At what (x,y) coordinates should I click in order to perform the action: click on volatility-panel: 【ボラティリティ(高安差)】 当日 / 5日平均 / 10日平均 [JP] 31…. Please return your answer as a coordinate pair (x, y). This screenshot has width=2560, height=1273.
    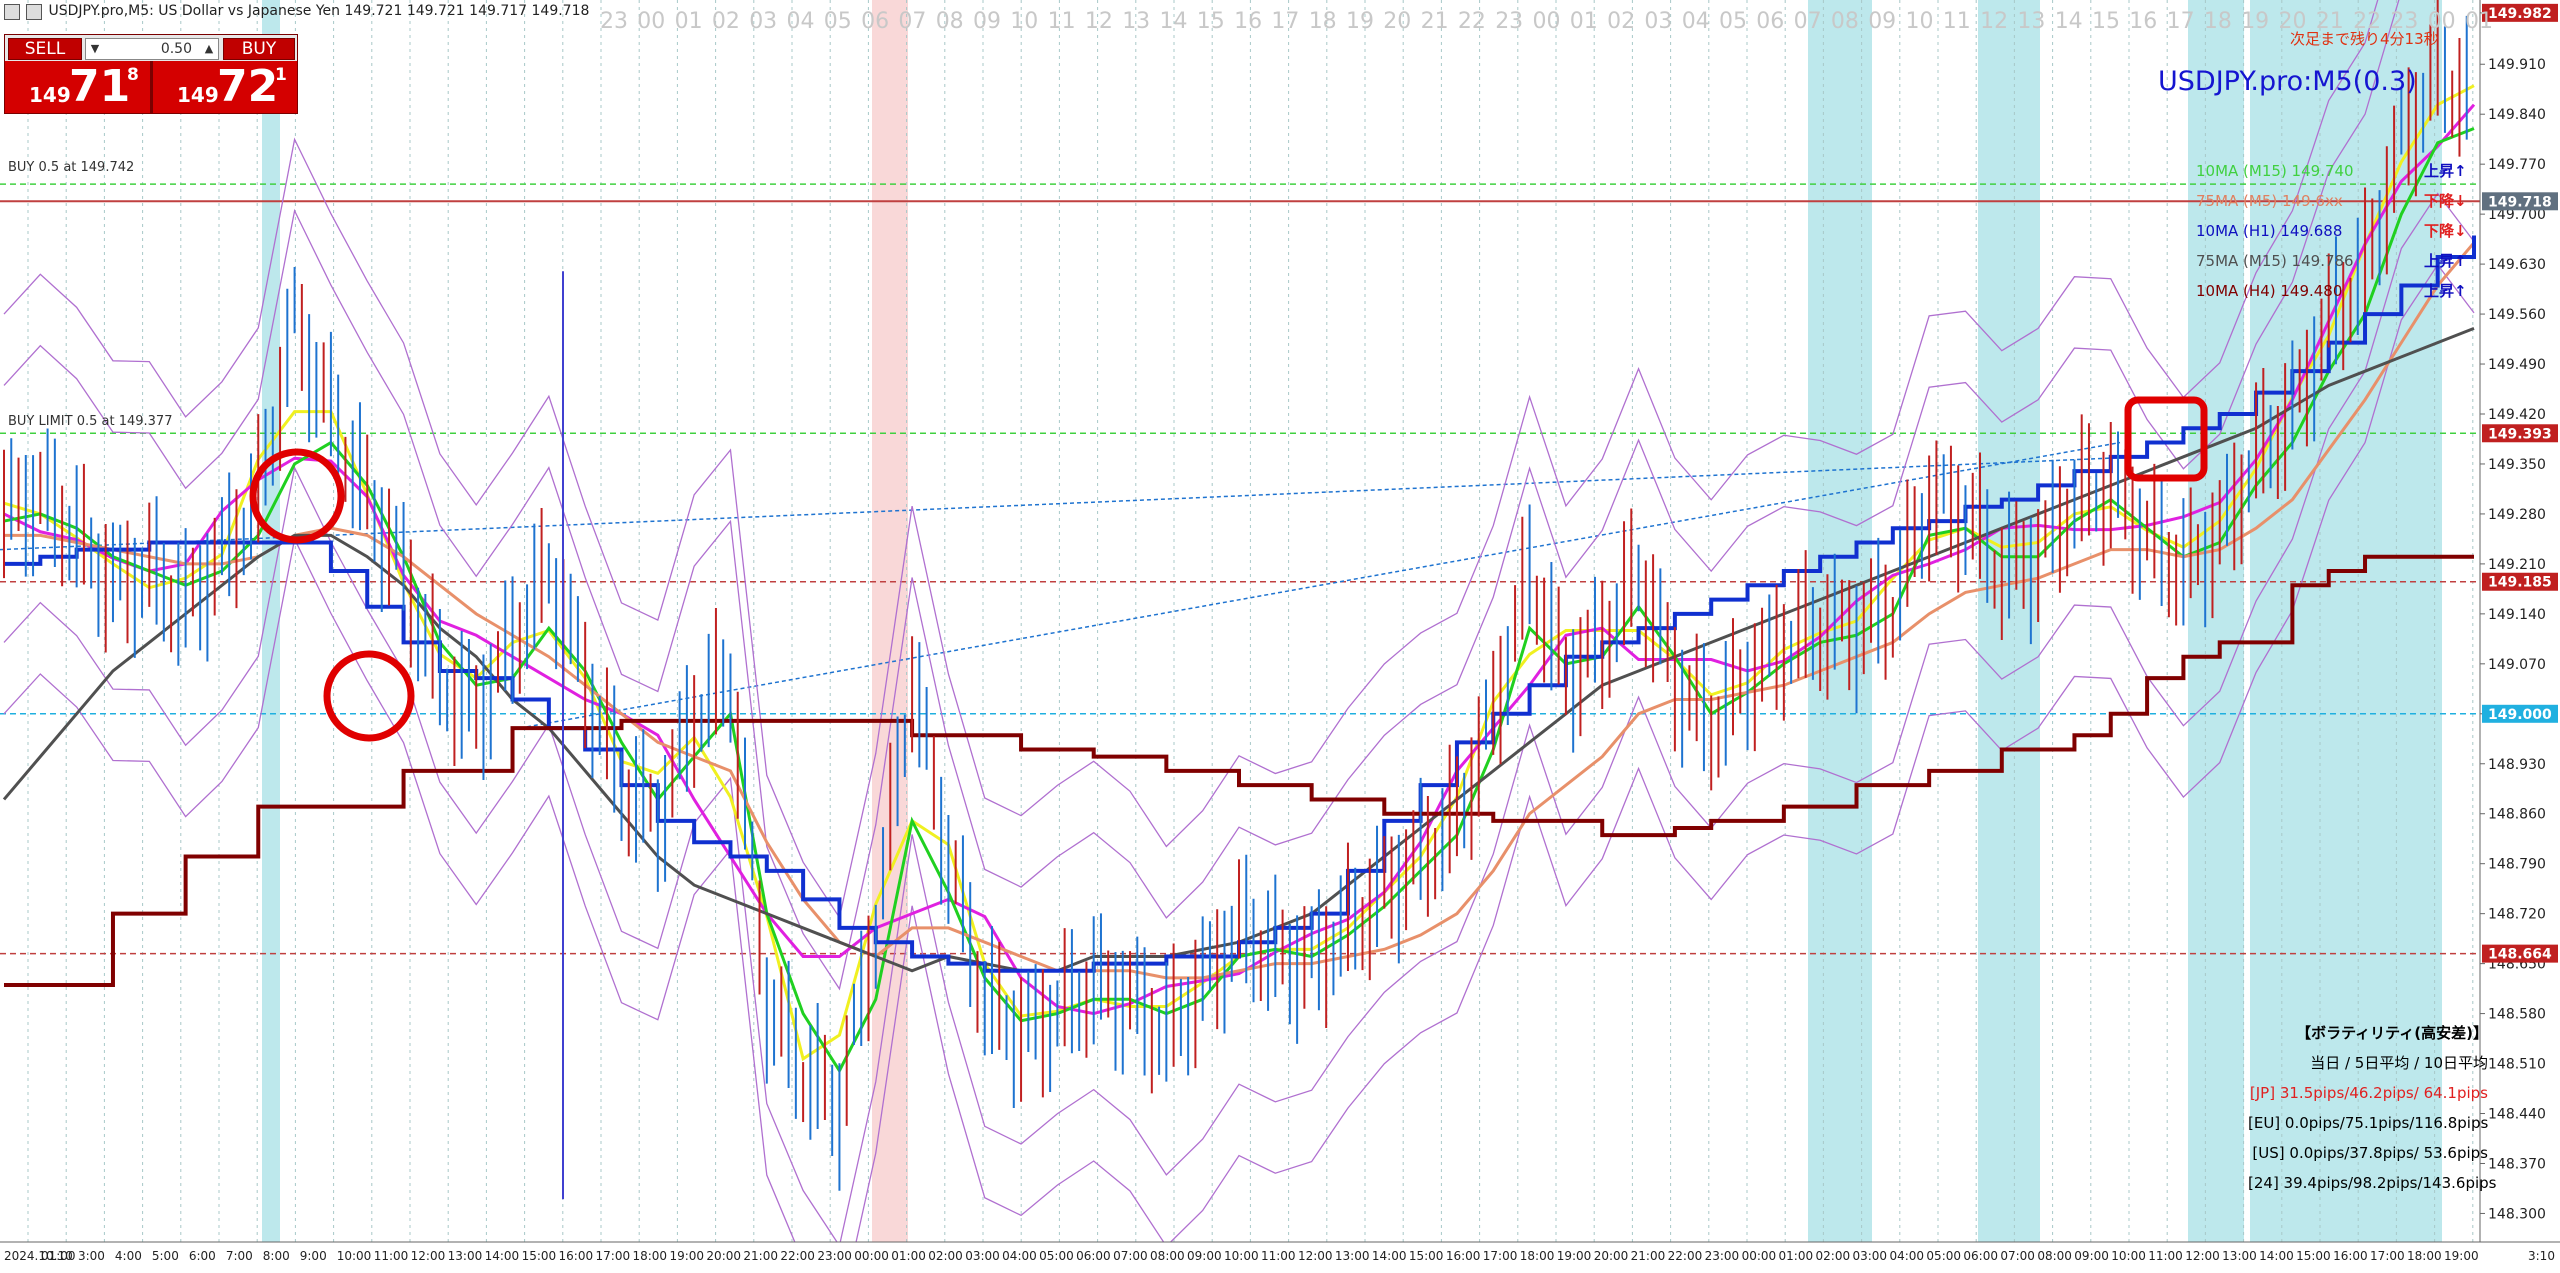
    Looking at the image, I should click on (2372, 1108).